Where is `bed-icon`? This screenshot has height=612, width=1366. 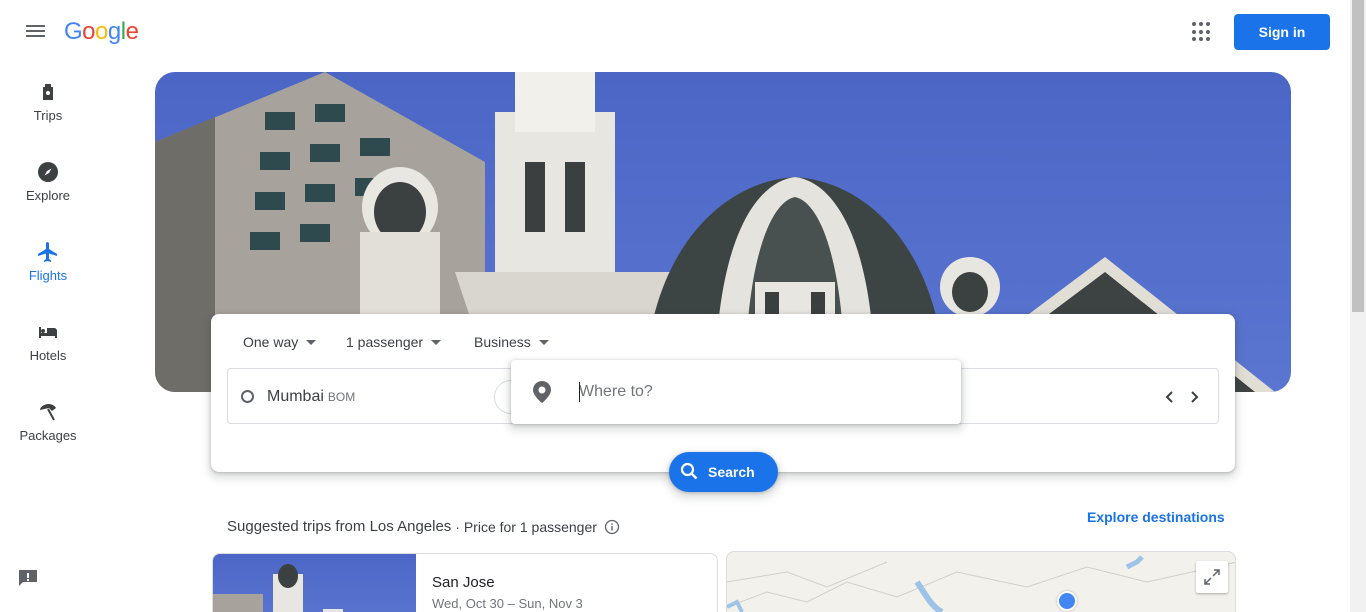 bed-icon is located at coordinates (48, 332).